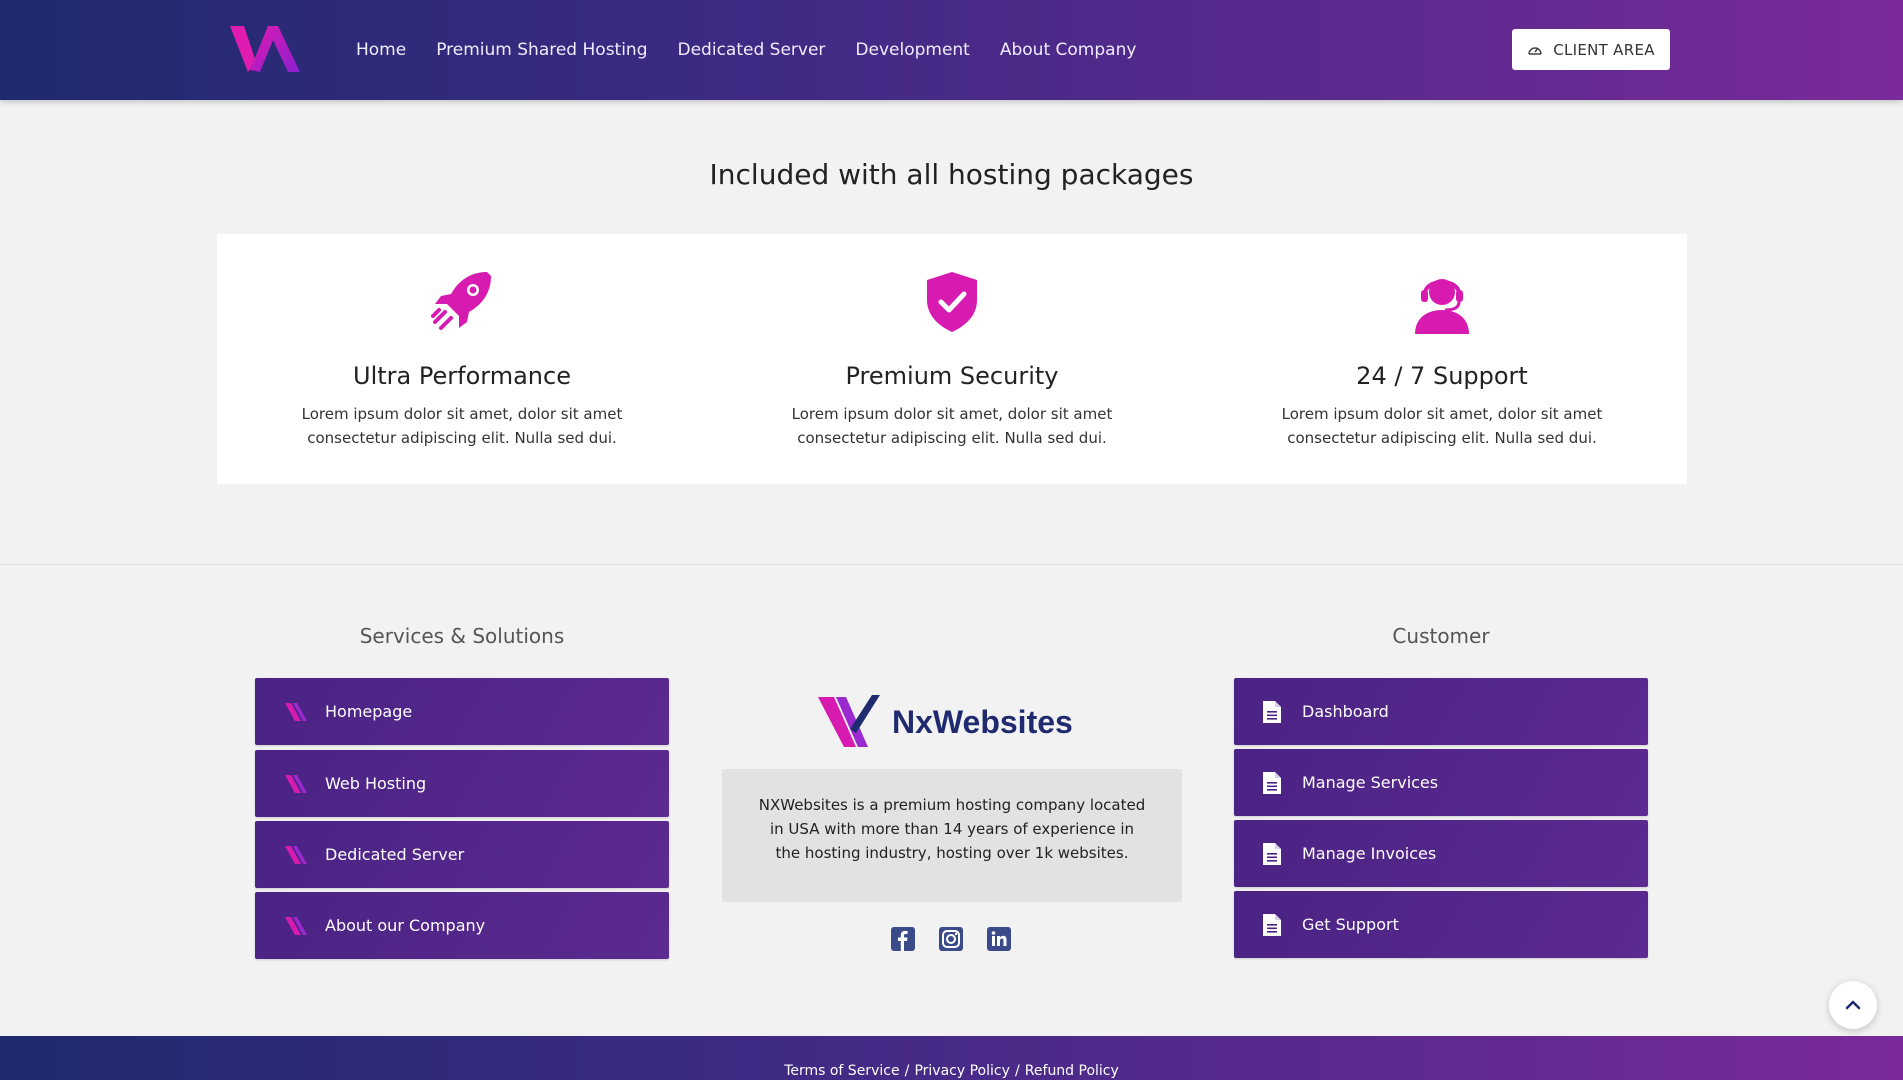  Describe the element at coordinates (1345, 711) in the screenshot. I see `customer-link-label: Dashboard` at that location.